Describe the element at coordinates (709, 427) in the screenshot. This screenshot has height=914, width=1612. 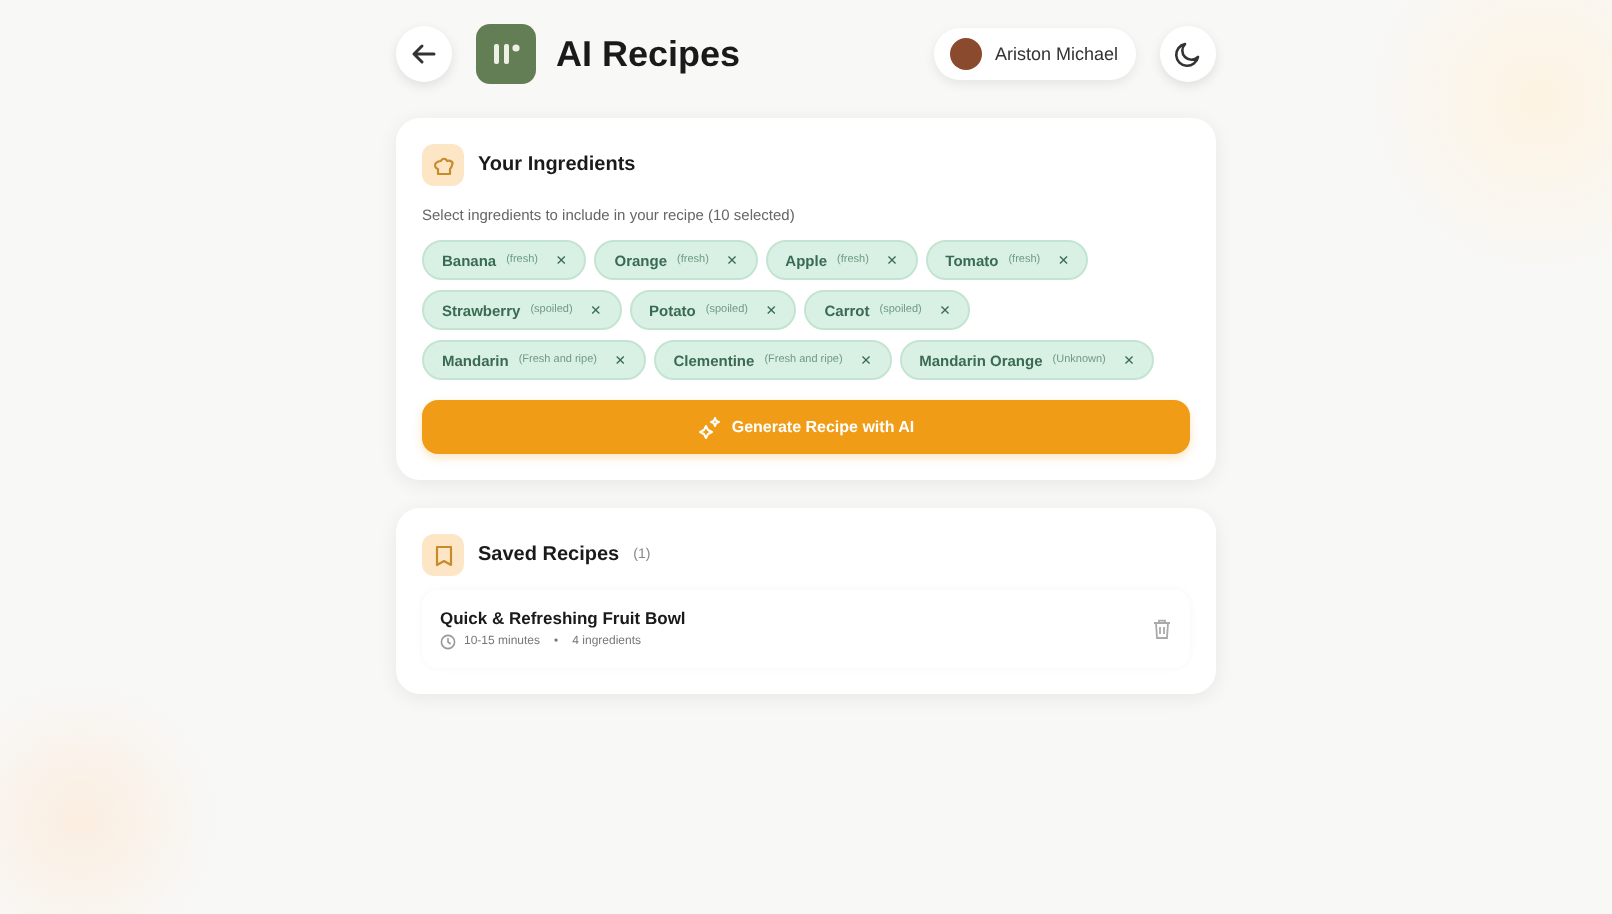
I see `sparkles-icon` at that location.